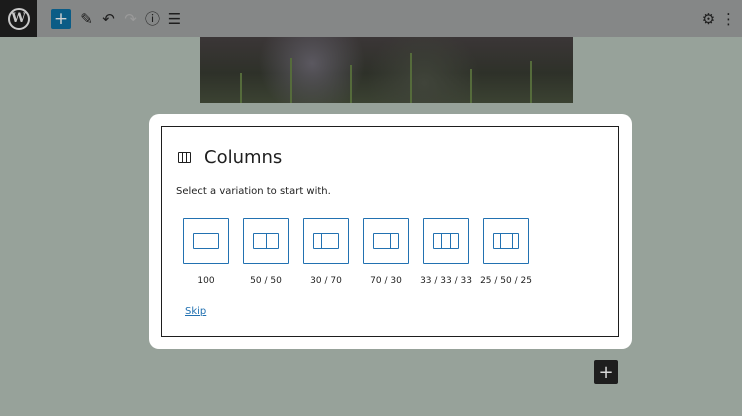 This screenshot has width=742, height=416. What do you see at coordinates (130, 18) in the screenshot?
I see `redo-icon: ↷` at bounding box center [130, 18].